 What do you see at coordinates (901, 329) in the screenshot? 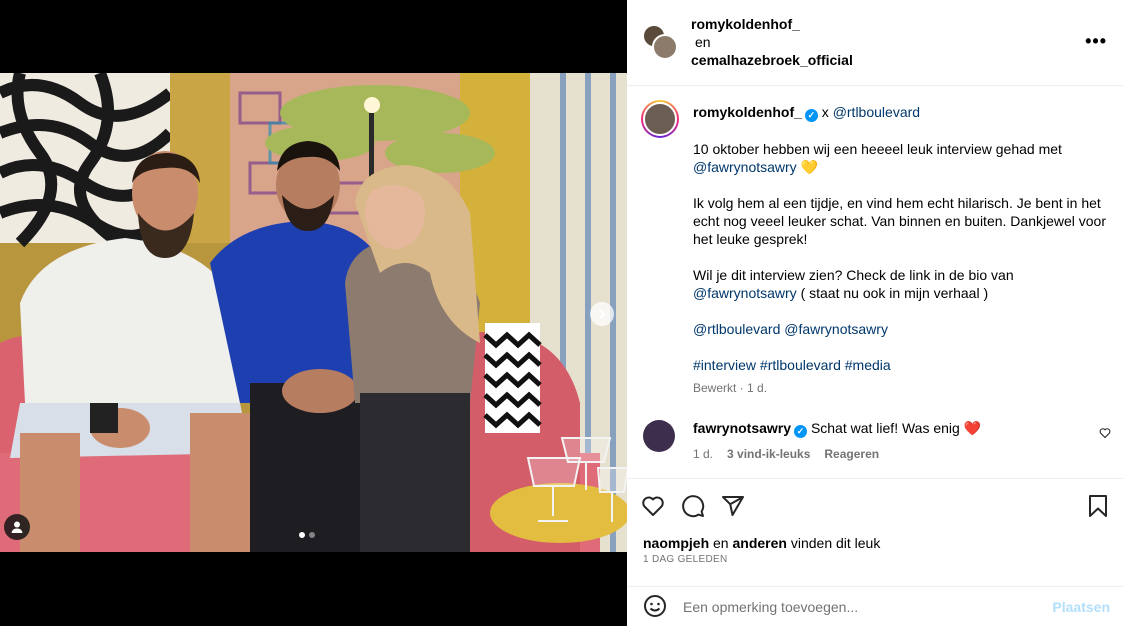
I see `caption-mentions: @rtlboulevard @fawrynotsawry` at bounding box center [901, 329].